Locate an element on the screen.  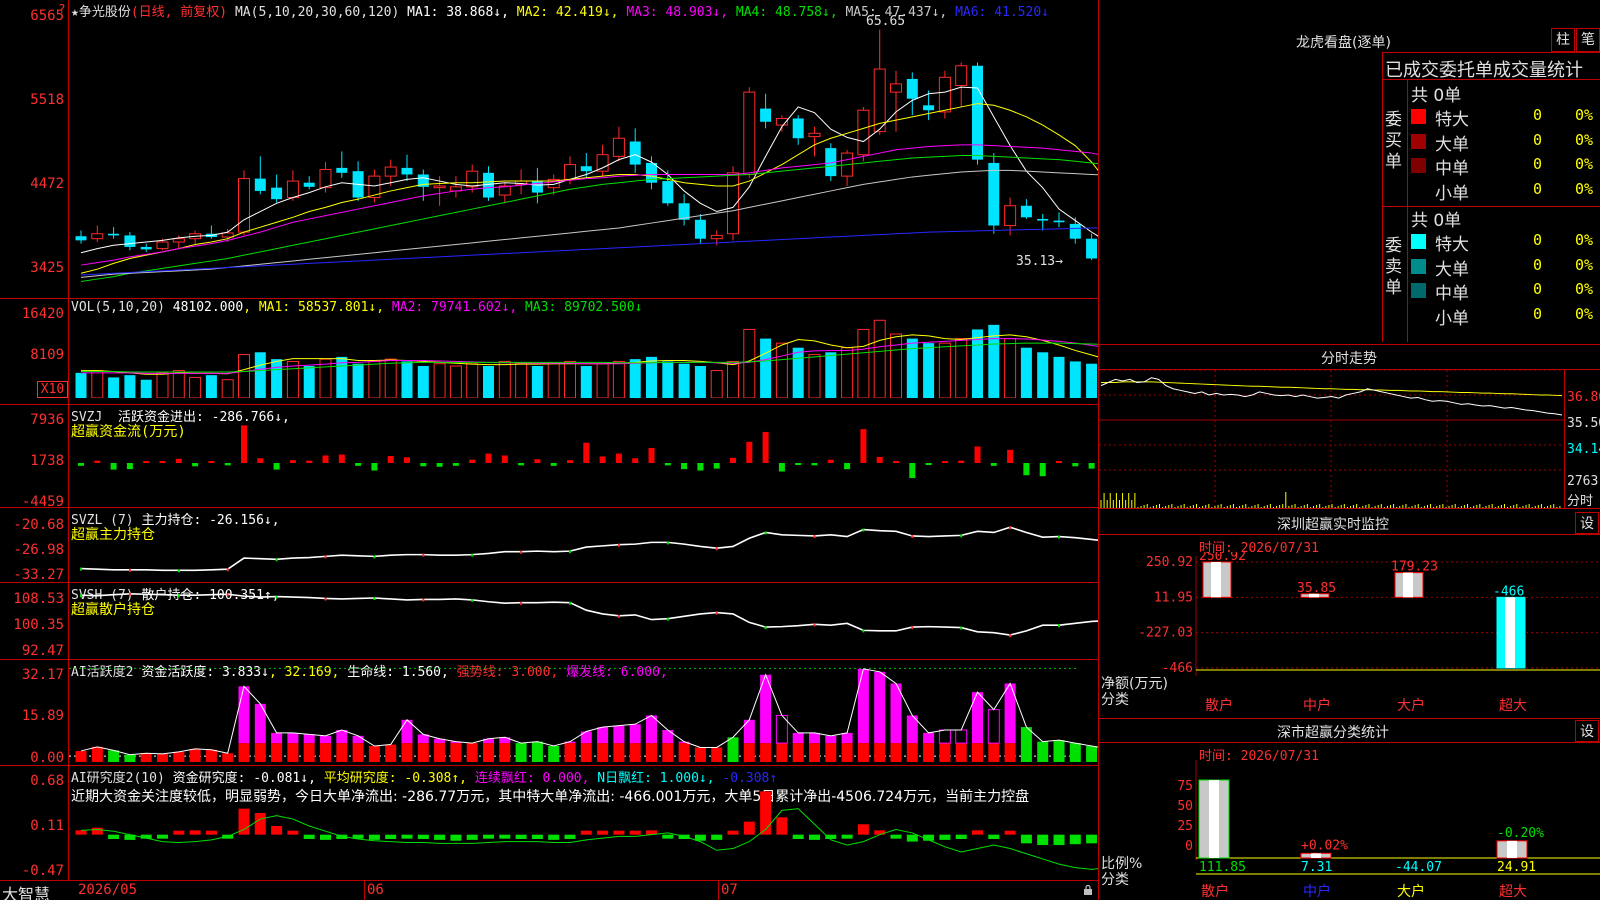
sell-name: 特大 is located at coordinates (1452, 245).